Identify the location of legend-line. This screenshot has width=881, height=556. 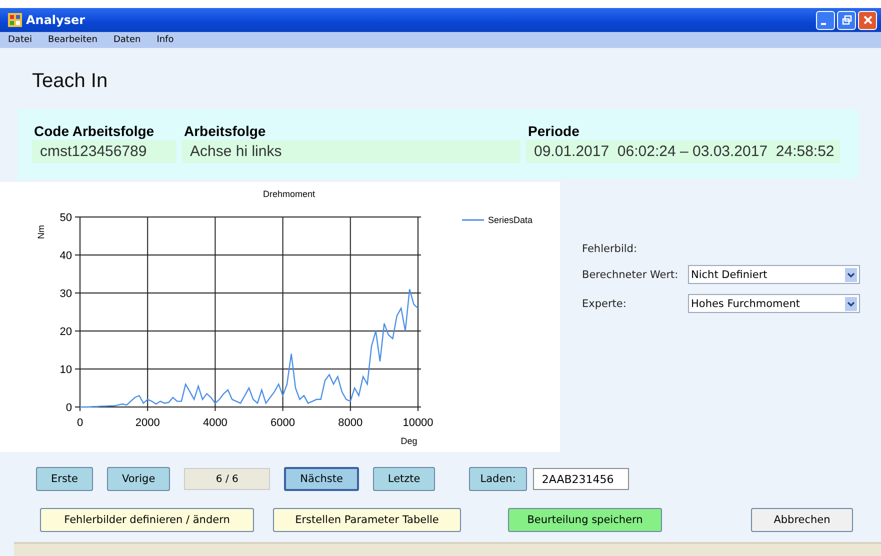
(473, 220).